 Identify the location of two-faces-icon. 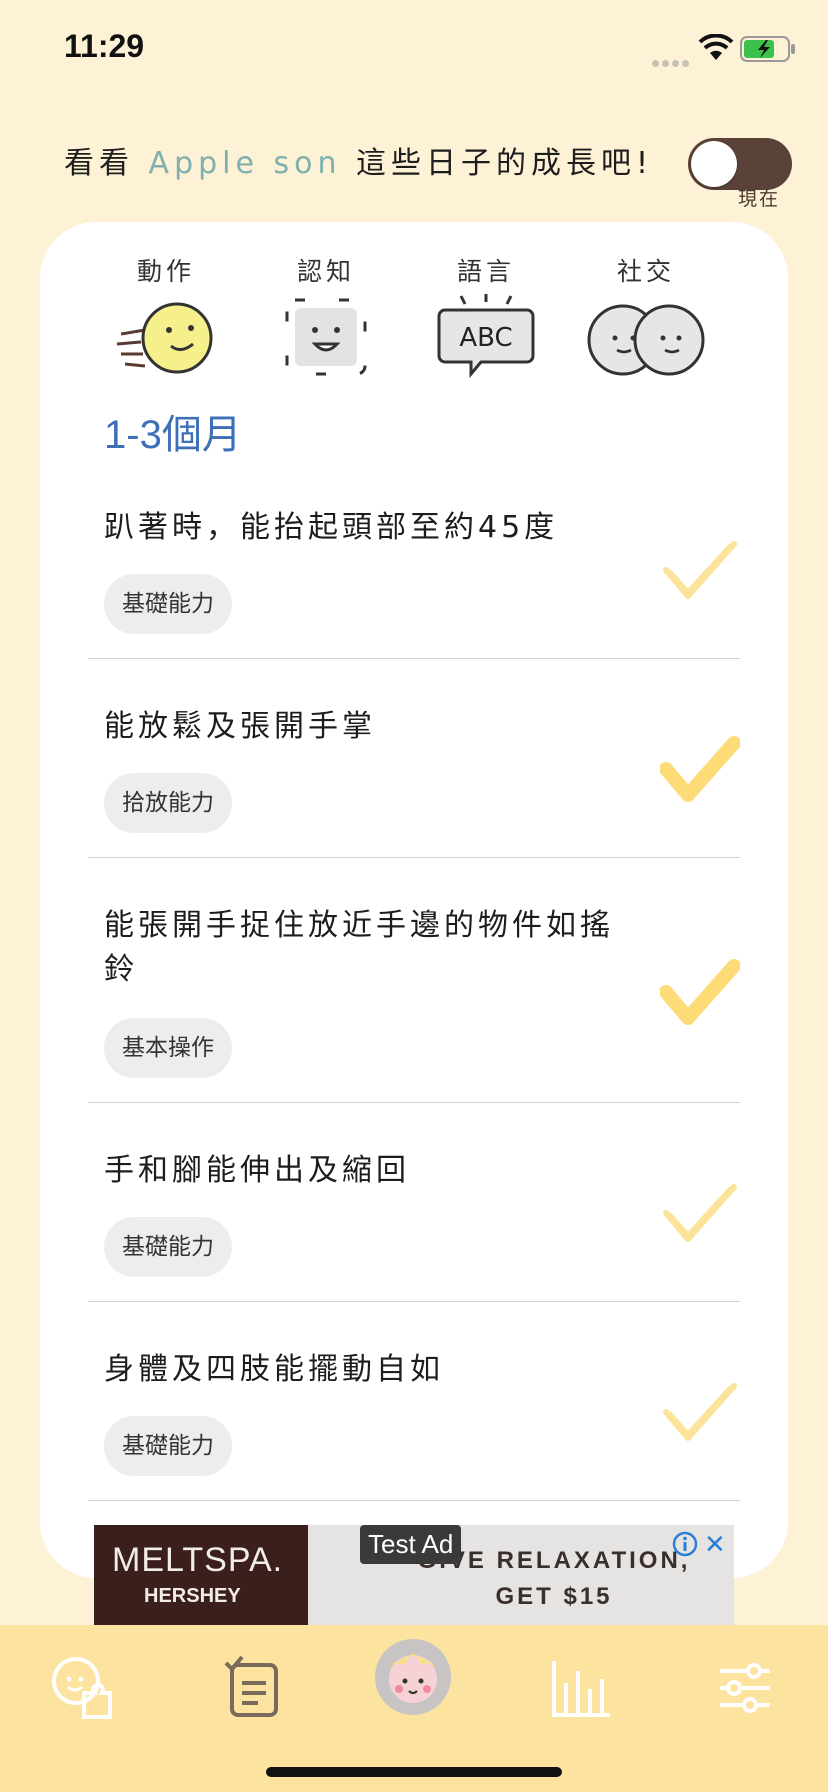
(646, 340).